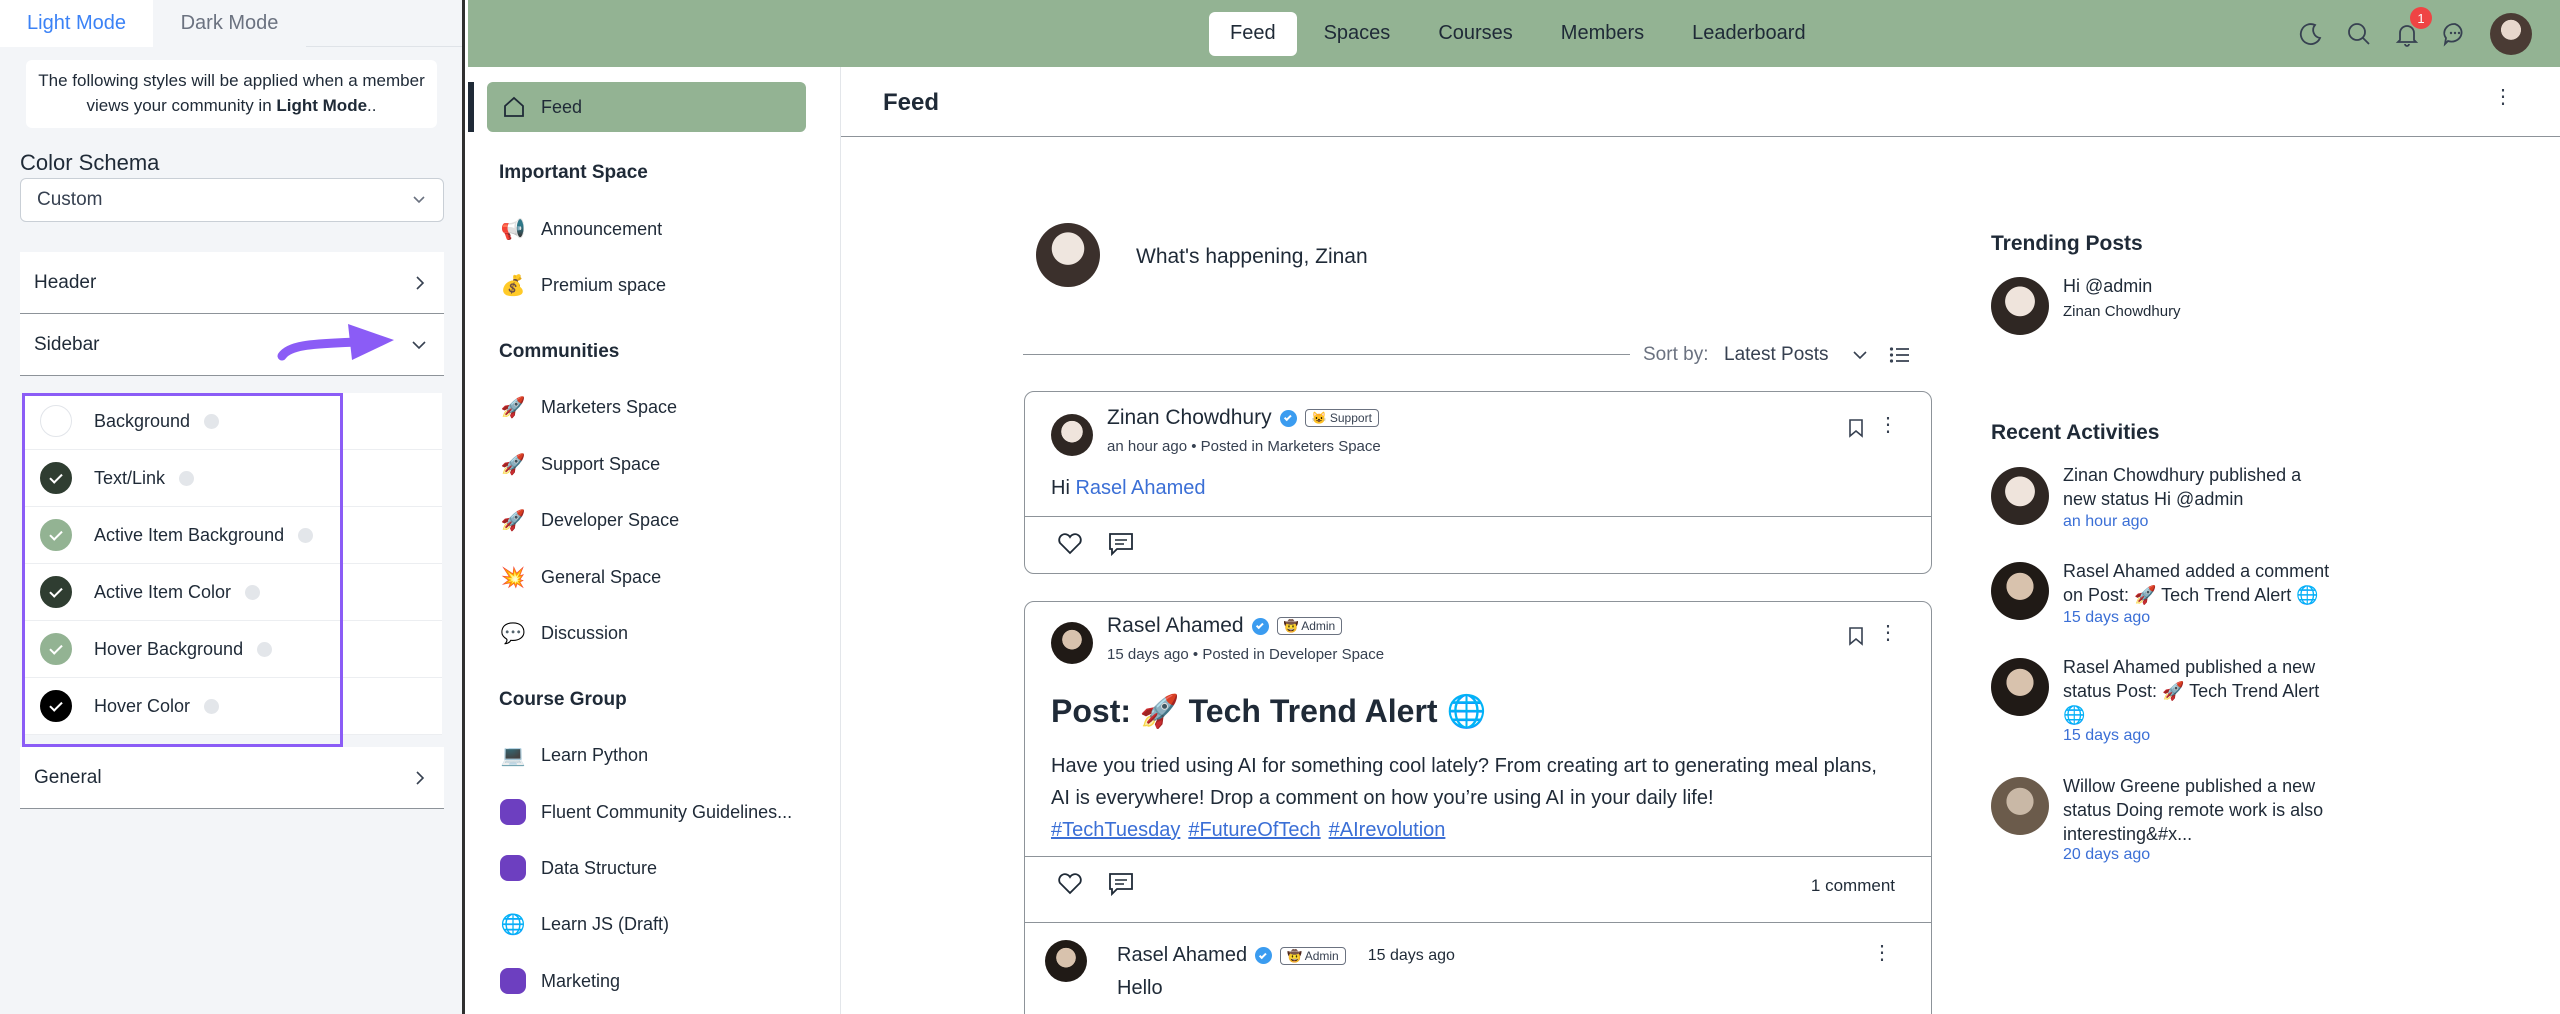 This screenshot has height=1014, width=2560. I want to click on notification-badge: 1, so click(2421, 18).